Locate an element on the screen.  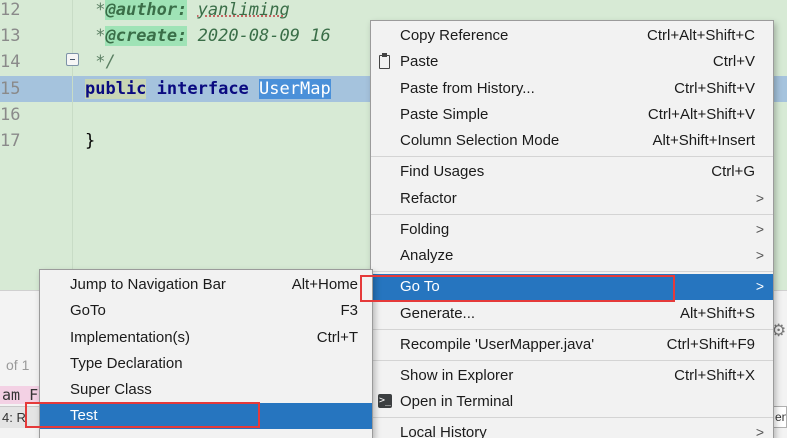
terminal-icon: >_ is located at coordinates (385, 401).